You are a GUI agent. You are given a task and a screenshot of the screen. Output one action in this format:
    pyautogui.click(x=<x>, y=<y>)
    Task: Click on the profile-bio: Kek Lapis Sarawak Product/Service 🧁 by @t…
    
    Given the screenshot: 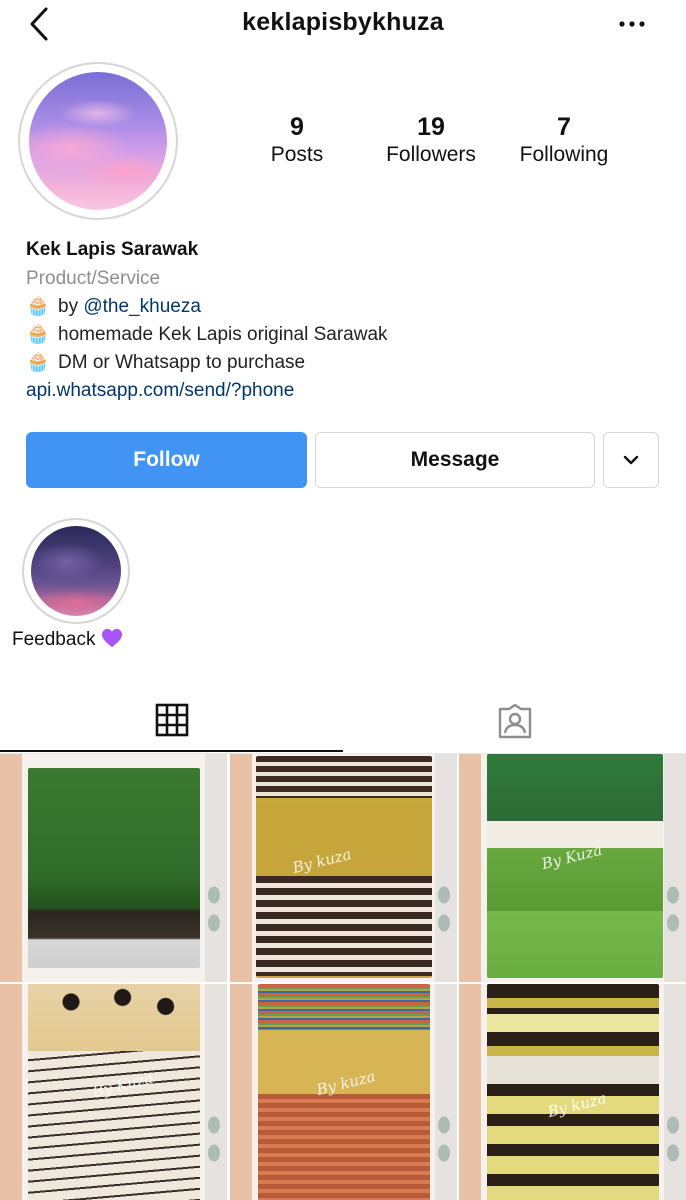 What is the action you would take?
    pyautogui.click(x=346, y=320)
    